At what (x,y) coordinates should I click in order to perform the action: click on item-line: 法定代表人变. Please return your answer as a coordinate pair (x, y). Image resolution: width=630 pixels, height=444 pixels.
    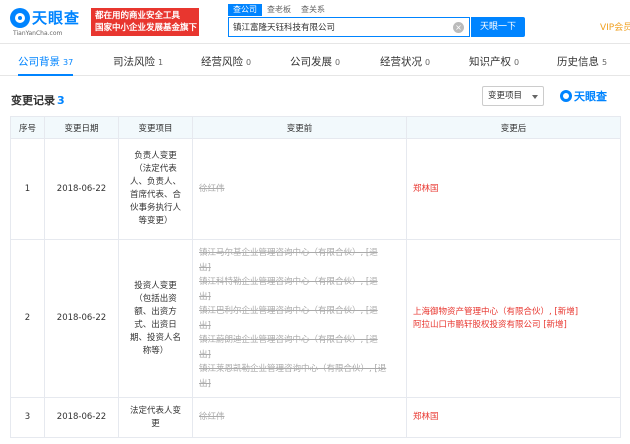
    Looking at the image, I should click on (155, 410).